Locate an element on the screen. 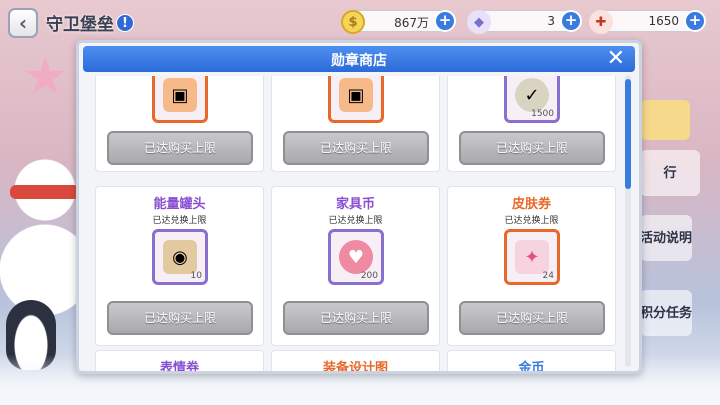 This screenshot has height=405, width=720. background-piano is located at coordinates (665, 120).